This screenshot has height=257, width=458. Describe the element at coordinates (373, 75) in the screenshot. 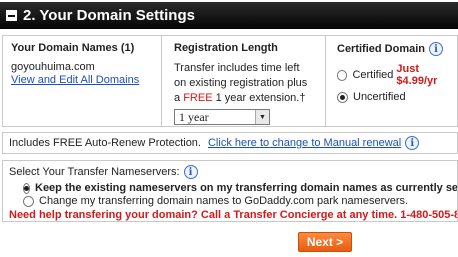

I see `certified-label: Certified` at that location.